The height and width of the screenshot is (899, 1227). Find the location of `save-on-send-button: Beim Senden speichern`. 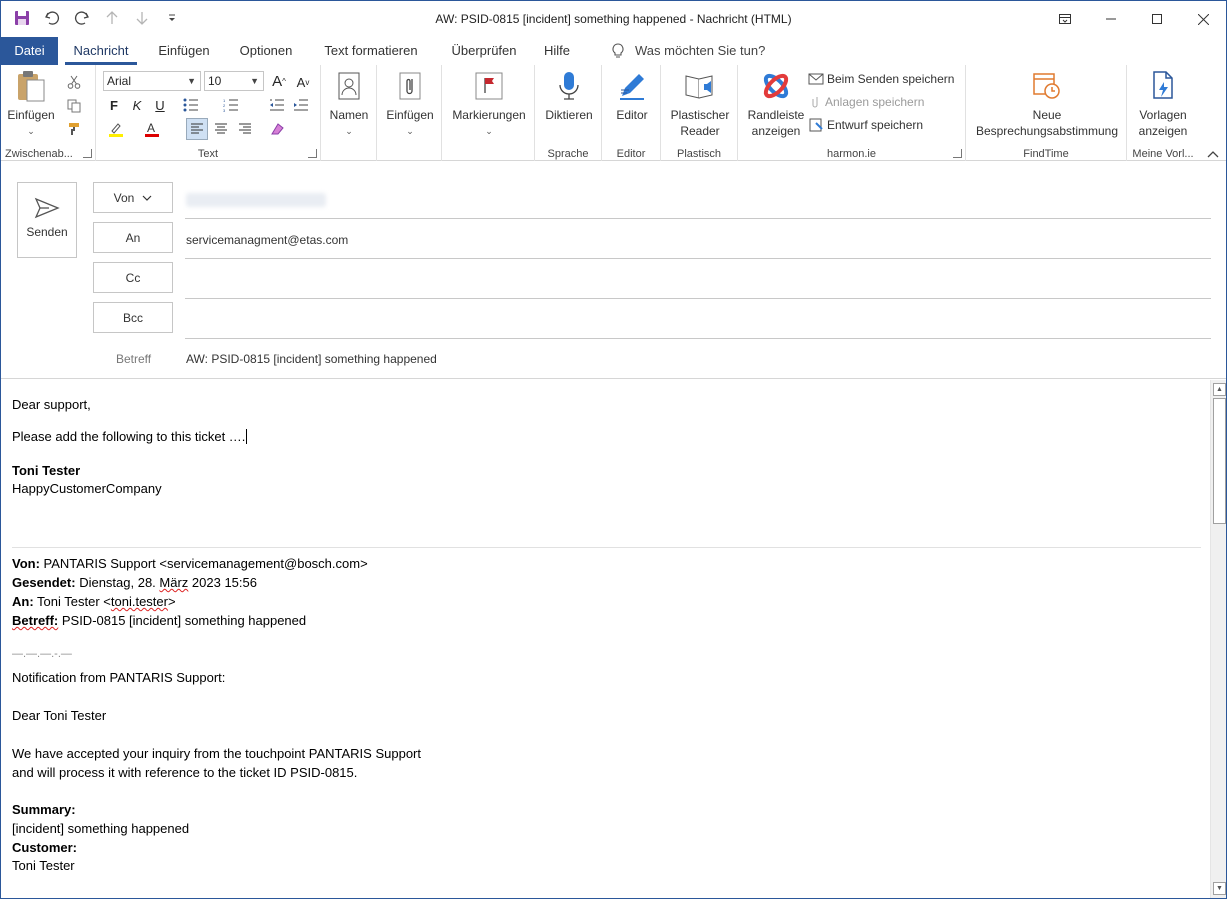

save-on-send-button: Beim Senden speichern is located at coordinates (881, 79).